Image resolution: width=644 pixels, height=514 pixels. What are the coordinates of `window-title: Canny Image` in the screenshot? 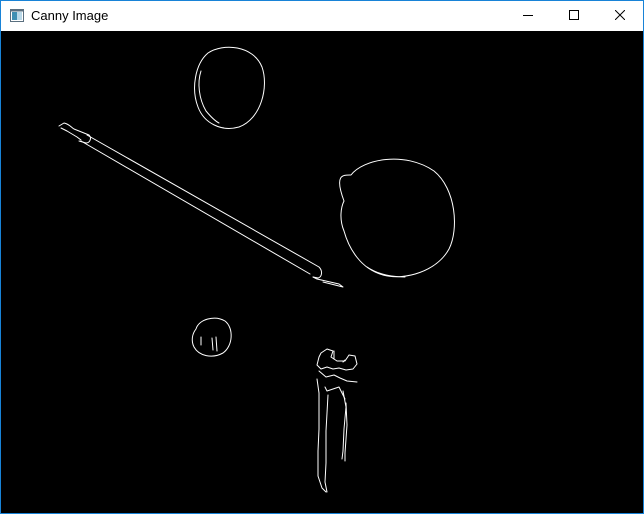 It's located at (70, 15).